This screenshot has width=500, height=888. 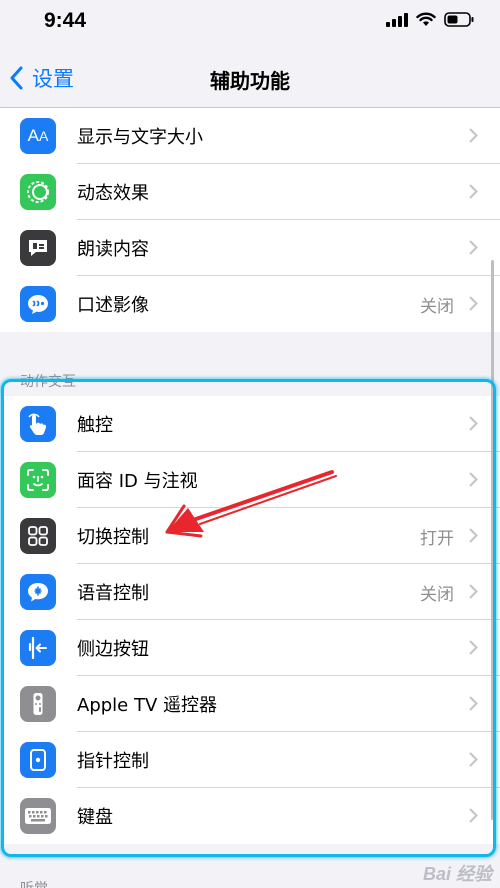 What do you see at coordinates (137, 481) in the screenshot?
I see `row-label: 面容 ID 与注视` at bounding box center [137, 481].